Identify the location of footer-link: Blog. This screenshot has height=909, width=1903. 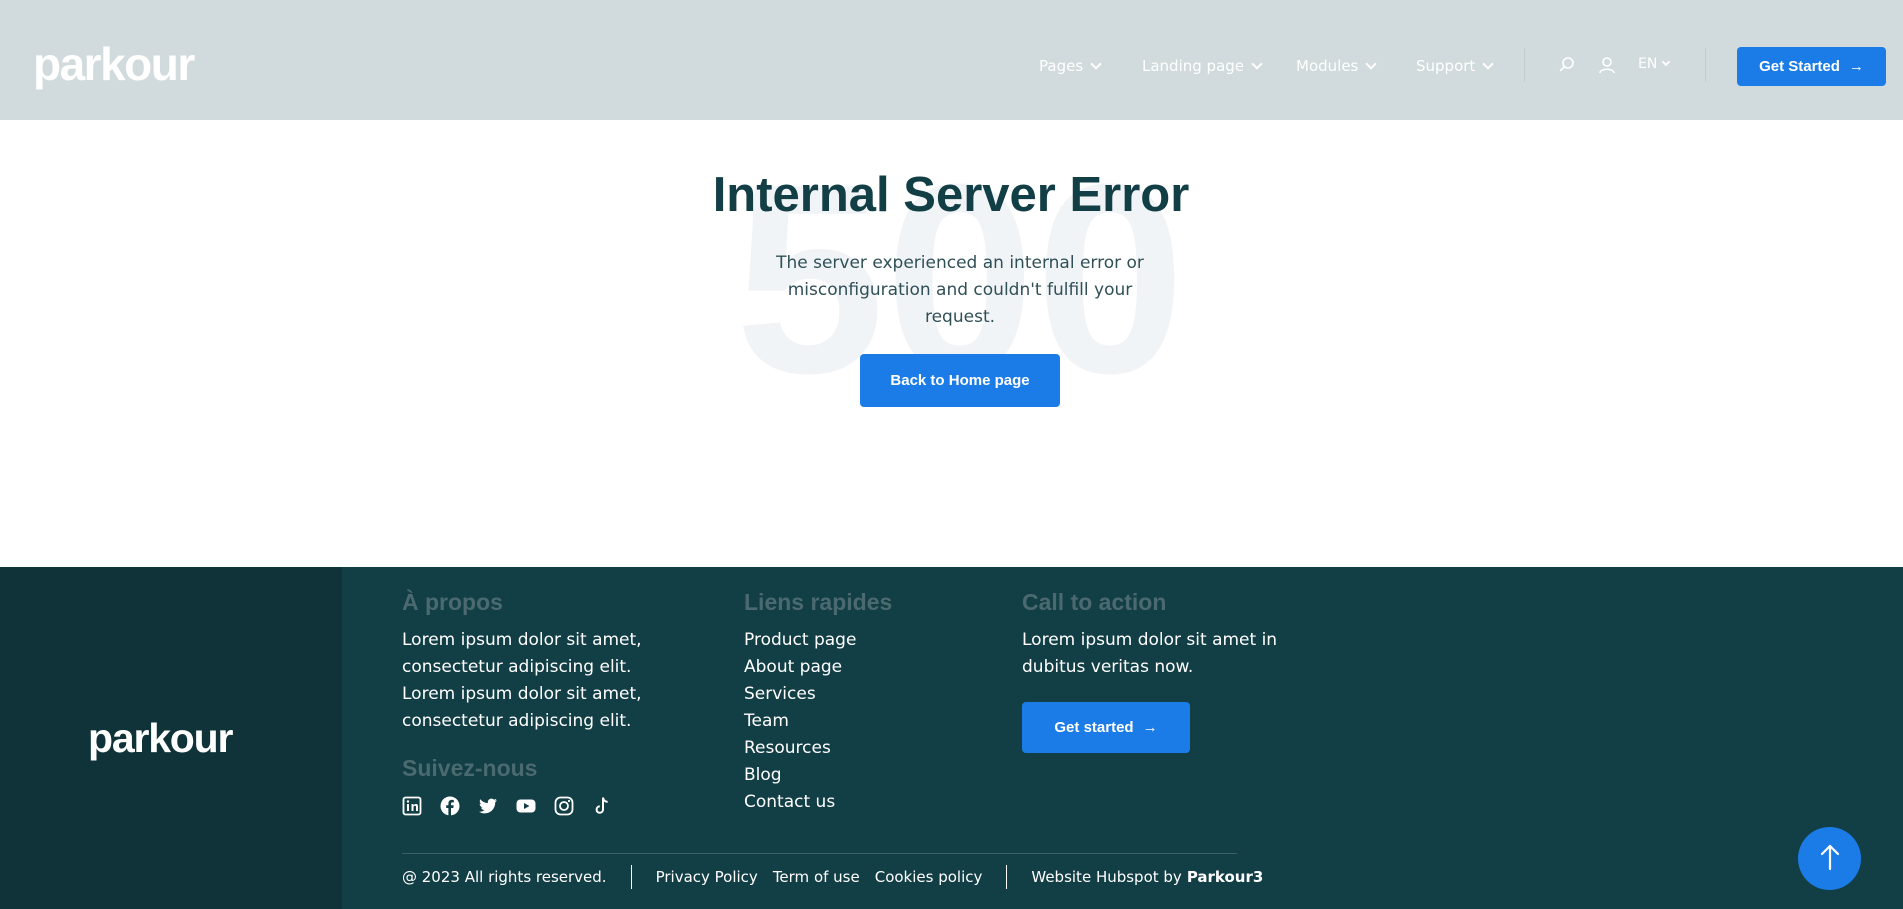
(800, 775).